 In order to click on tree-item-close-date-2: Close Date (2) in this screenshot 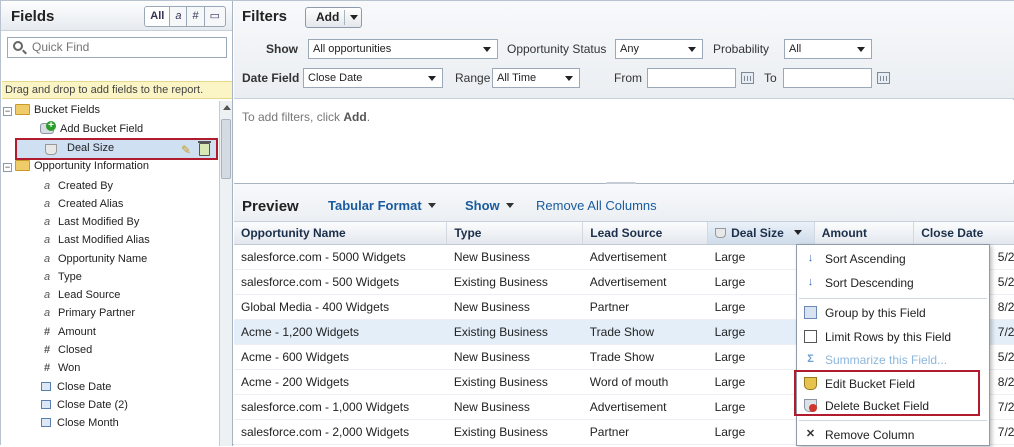, I will do `click(84, 405)`.